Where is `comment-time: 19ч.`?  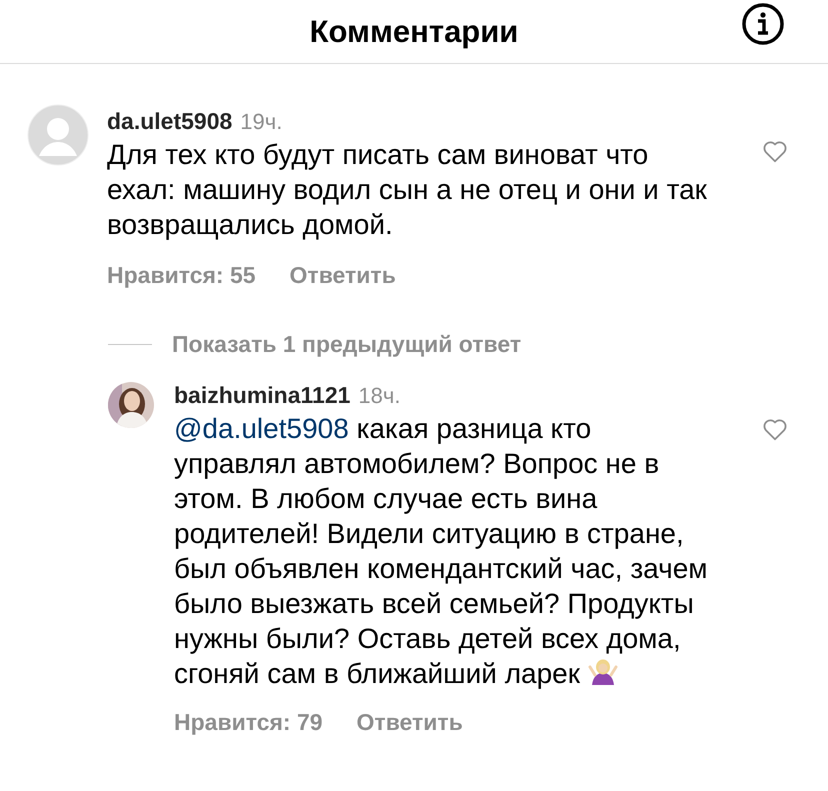
comment-time: 19ч. is located at coordinates (261, 122).